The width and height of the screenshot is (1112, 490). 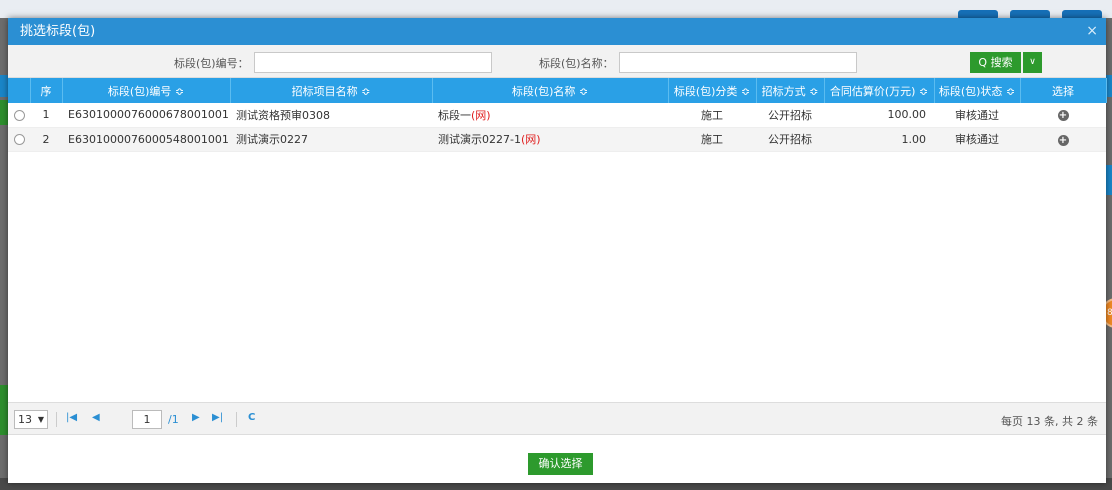 I want to click on row-name: 标段一, so click(x=454, y=115).